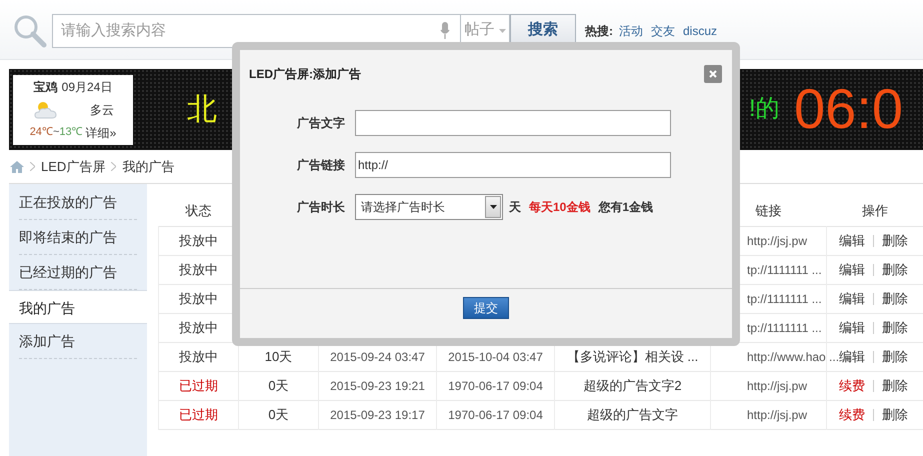 The height and width of the screenshot is (456, 923). What do you see at coordinates (78, 202) in the screenshot?
I see `sidebar-item: 正在投放的广告` at bounding box center [78, 202].